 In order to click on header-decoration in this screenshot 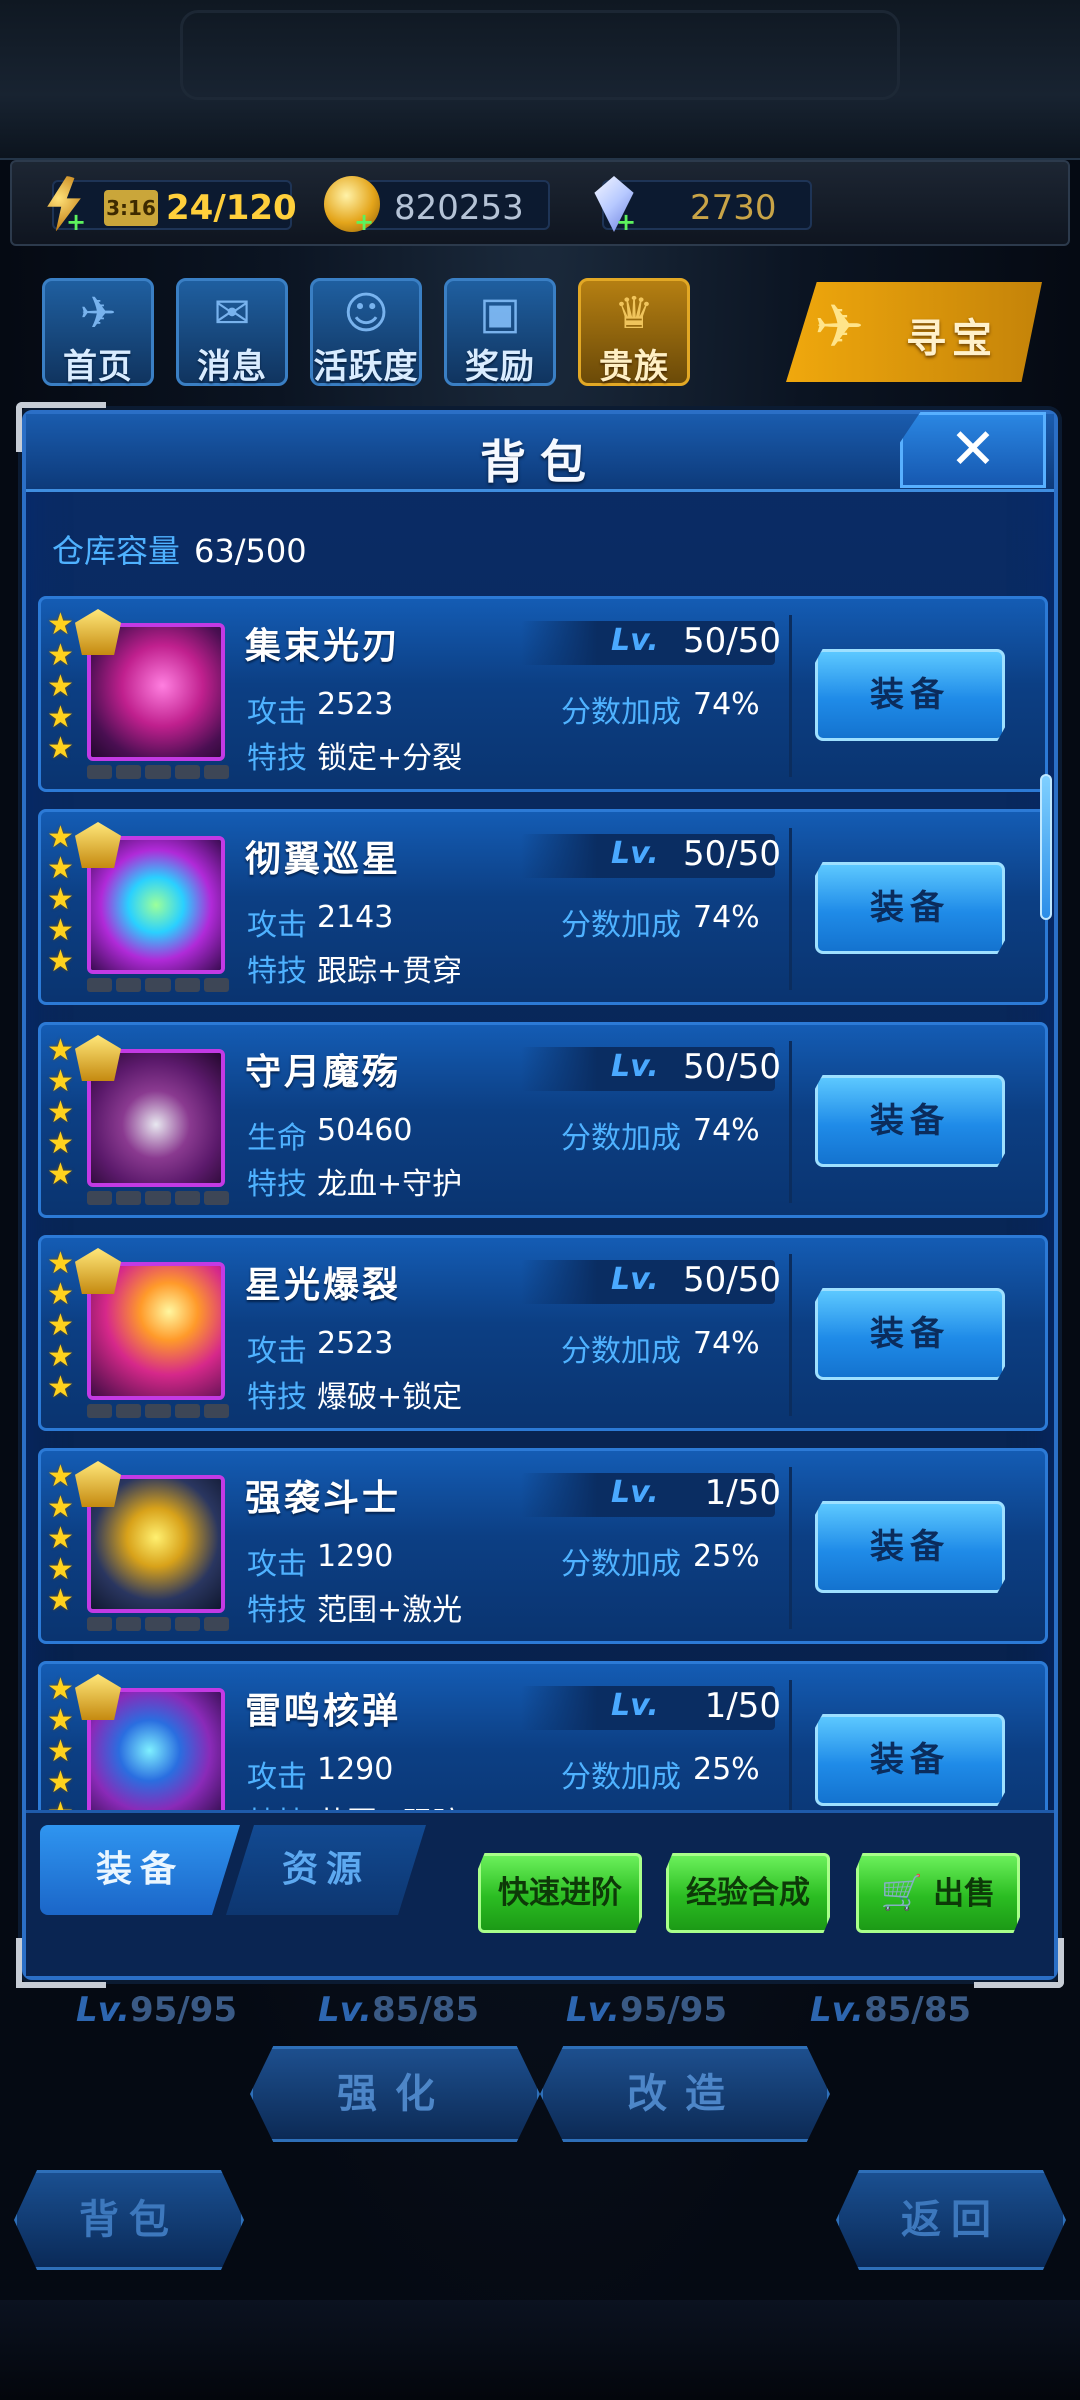, I will do `click(540, 55)`.